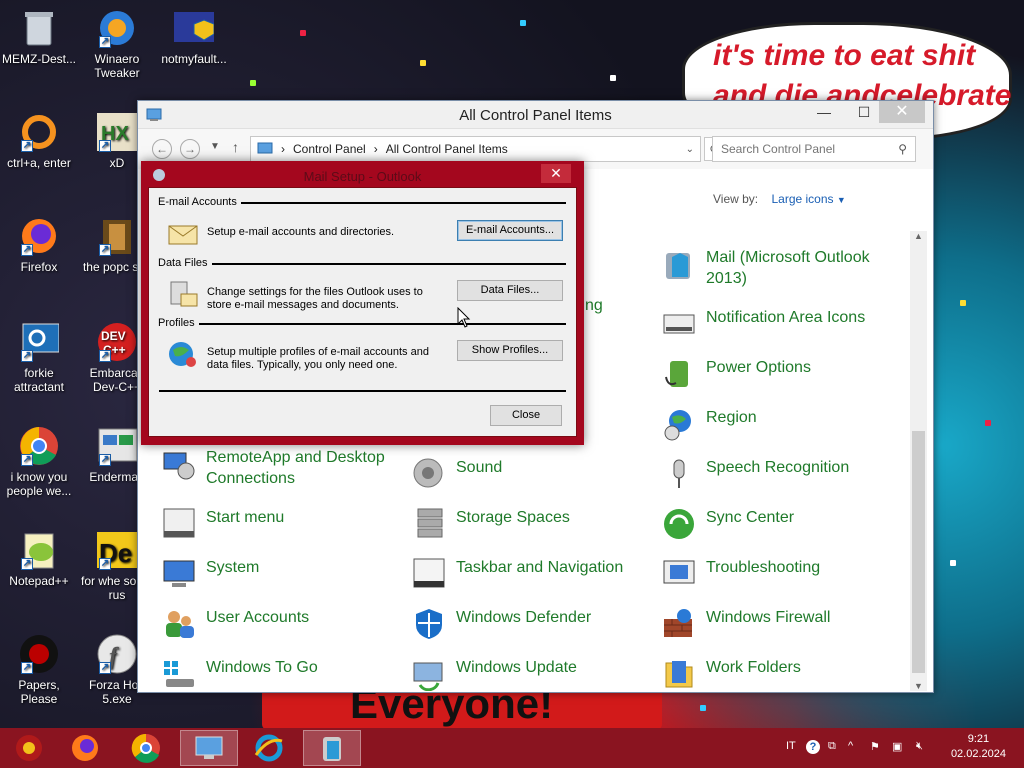  Describe the element at coordinates (736, 374) in the screenshot. I see `item-power-options: Power Options` at that location.